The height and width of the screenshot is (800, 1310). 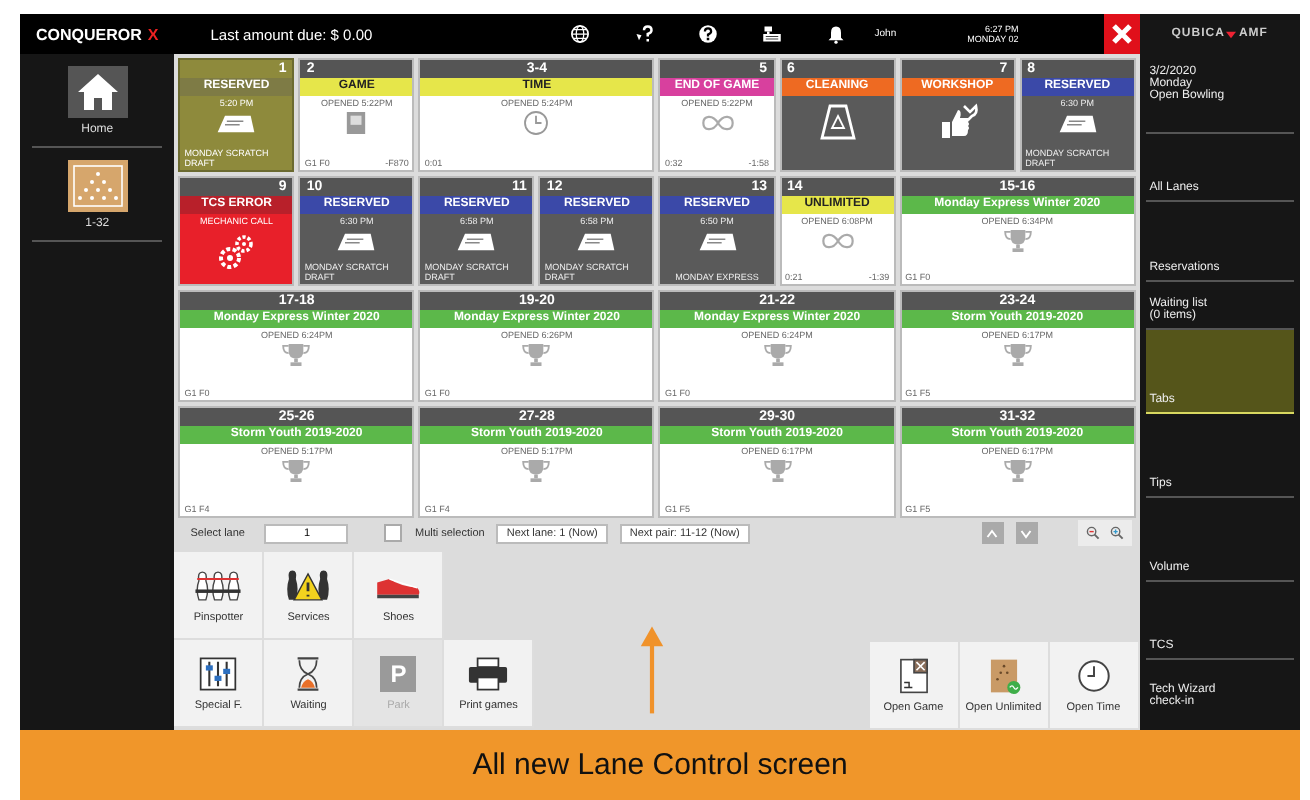 I want to click on globe-icon, so click(x=580, y=34).